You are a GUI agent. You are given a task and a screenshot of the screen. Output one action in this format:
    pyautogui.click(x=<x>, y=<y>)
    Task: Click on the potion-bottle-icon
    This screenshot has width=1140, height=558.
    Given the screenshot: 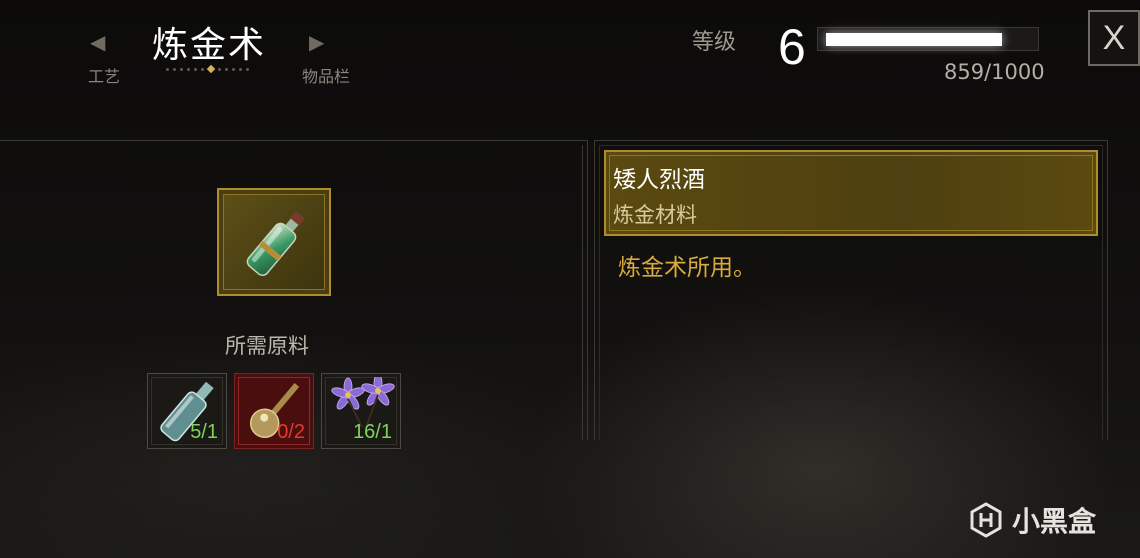 What is the action you would take?
    pyautogui.click(x=275, y=244)
    